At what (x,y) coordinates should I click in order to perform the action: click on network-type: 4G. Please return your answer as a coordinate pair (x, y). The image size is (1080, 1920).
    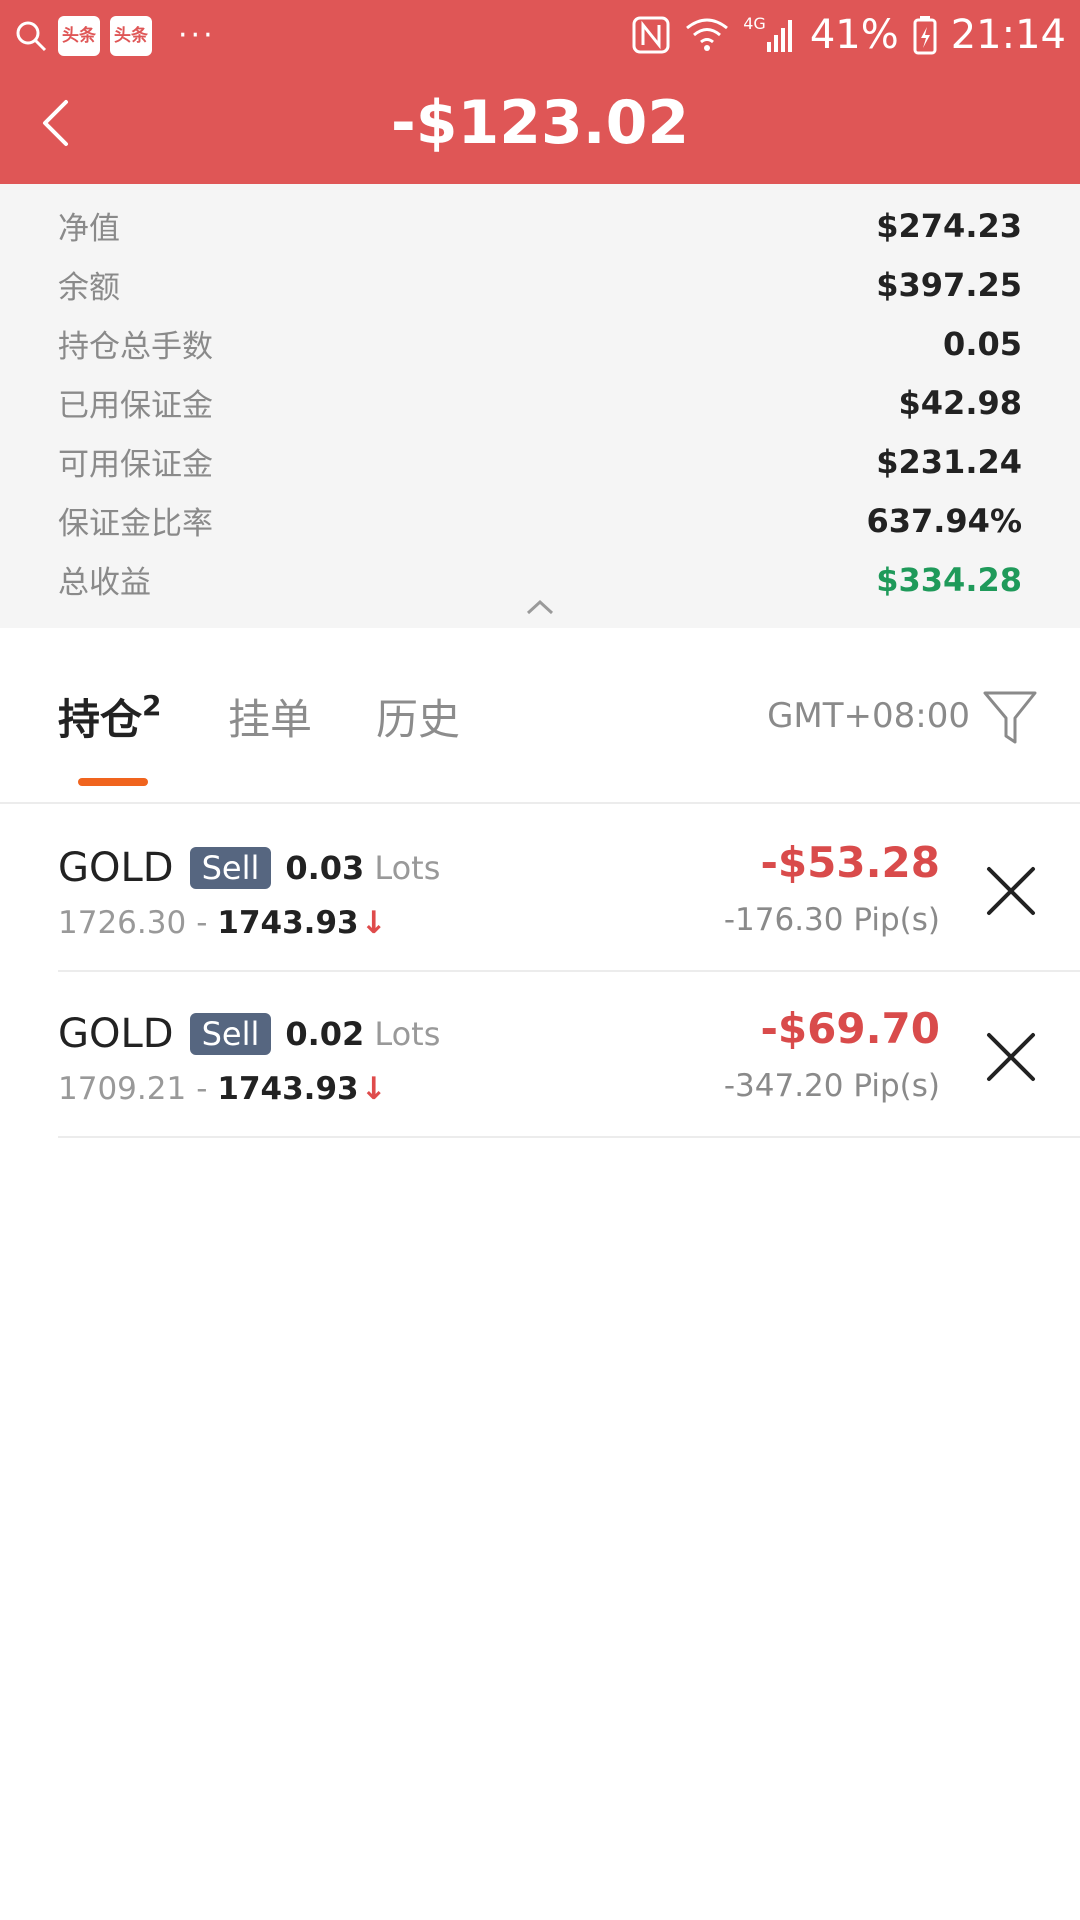
    Looking at the image, I should click on (754, 23).